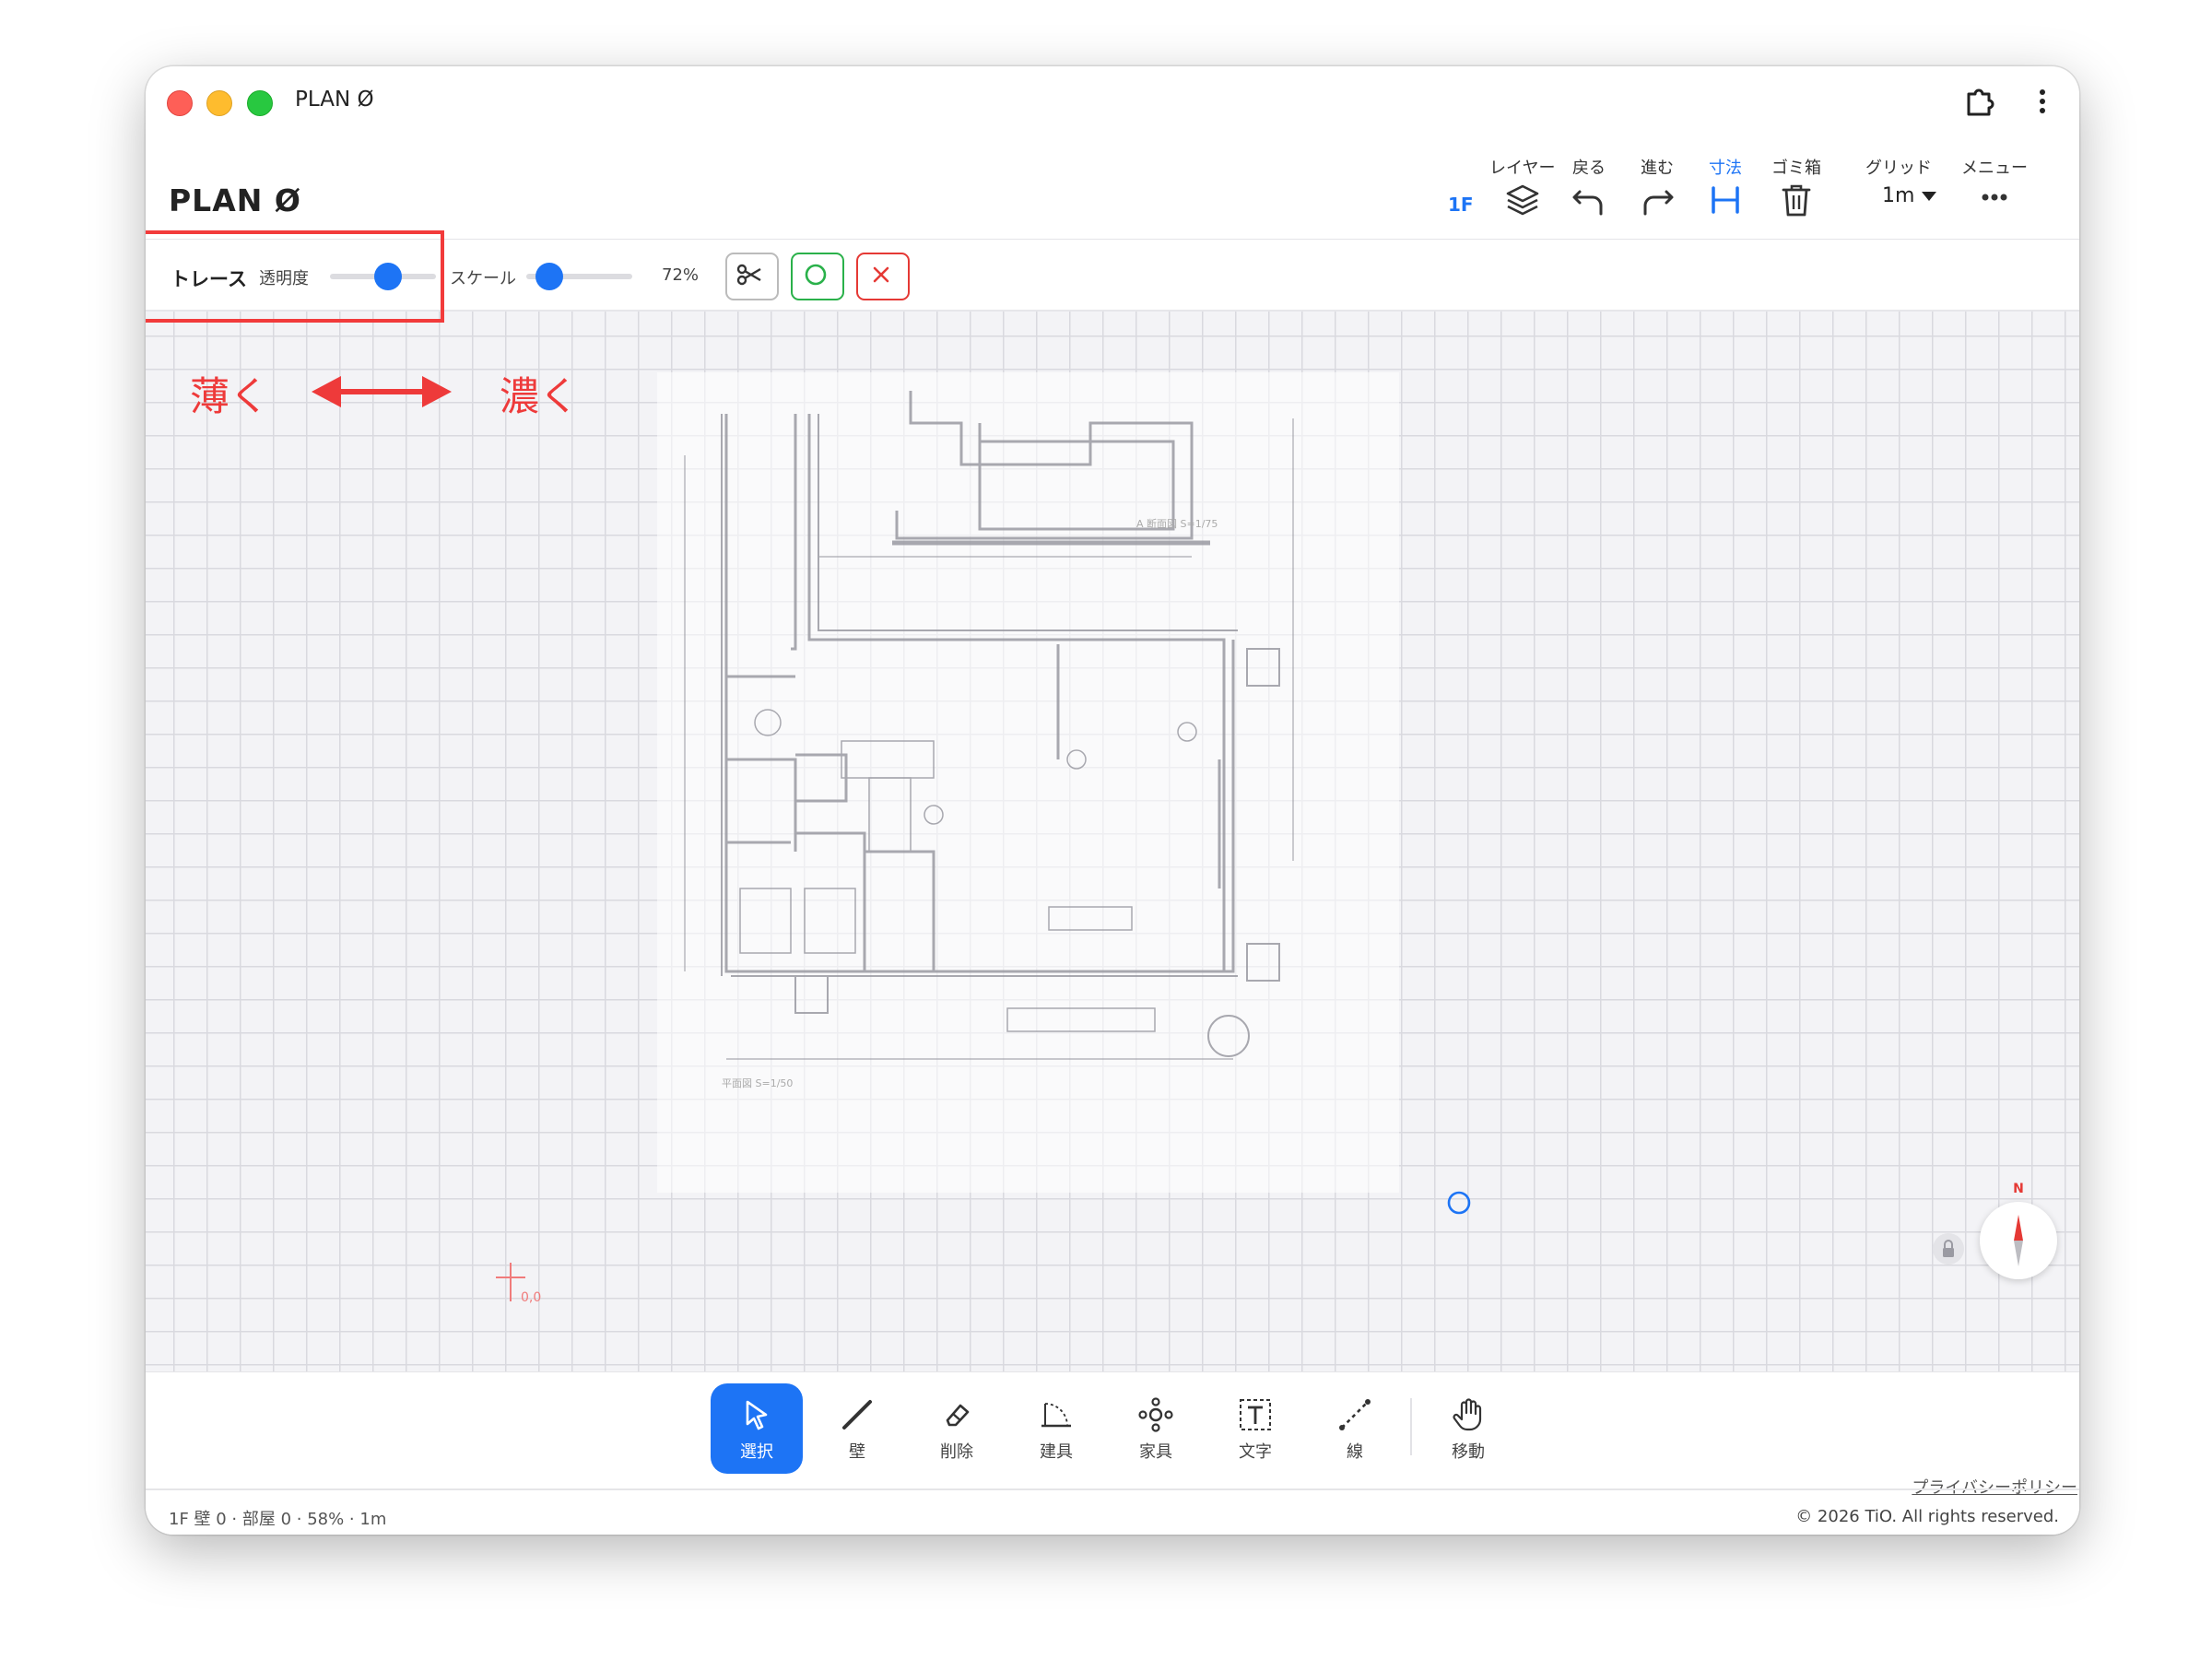 Image resolution: width=2212 pixels, height=1659 pixels. What do you see at coordinates (295, 276) in the screenshot?
I see `trace-highlight-box` at bounding box center [295, 276].